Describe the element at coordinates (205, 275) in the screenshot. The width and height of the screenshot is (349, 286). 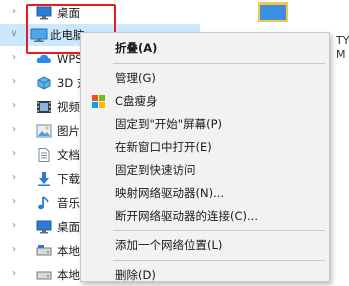
I see `menu-item-delete: 删除(D)` at that location.